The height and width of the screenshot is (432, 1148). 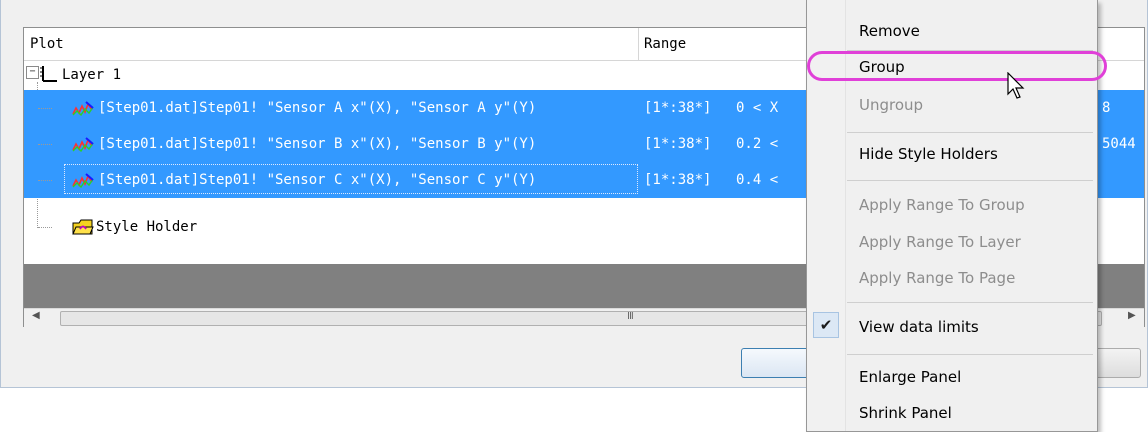 What do you see at coordinates (940, 242) in the screenshot?
I see `menu-item-apply-range-layer: Apply Range To Layer` at bounding box center [940, 242].